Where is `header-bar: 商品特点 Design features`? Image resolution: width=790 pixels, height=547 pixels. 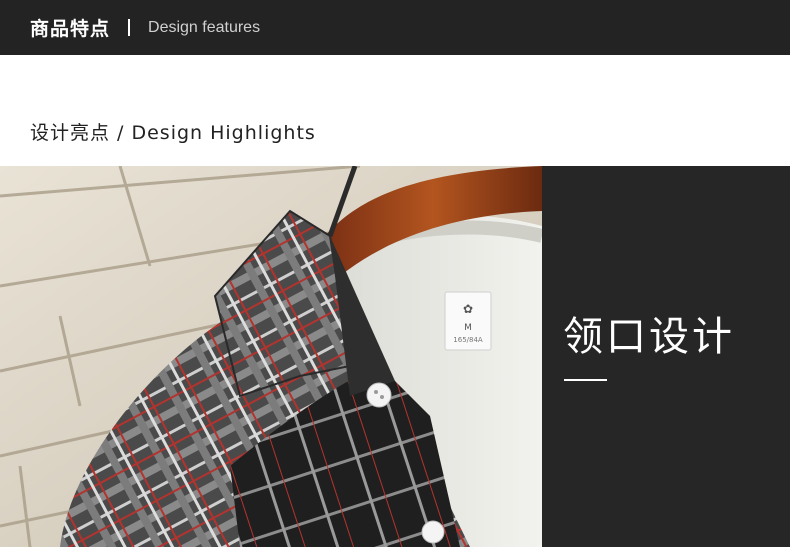 header-bar: 商品特点 Design features is located at coordinates (395, 27).